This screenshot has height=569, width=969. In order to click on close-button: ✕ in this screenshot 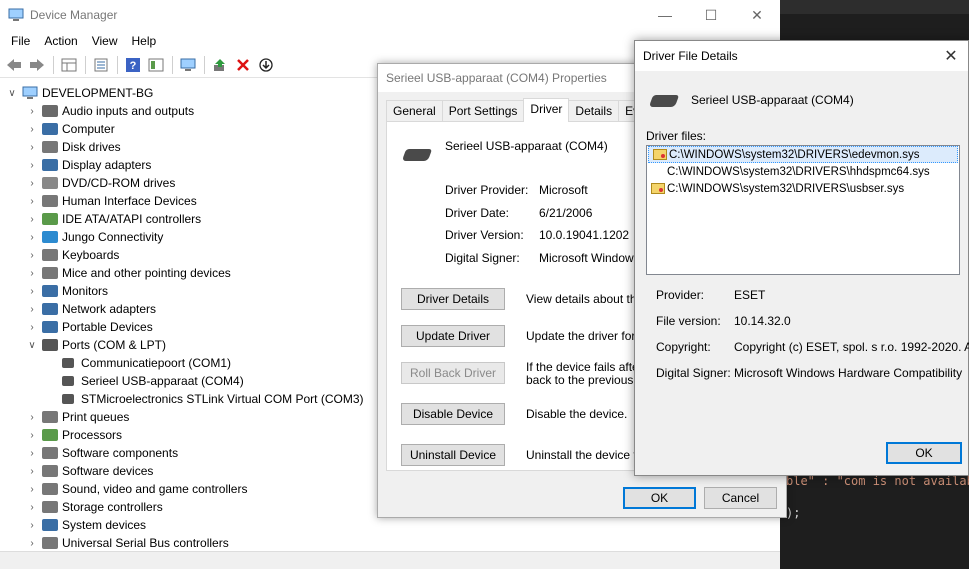, I will do `click(757, 15)`.